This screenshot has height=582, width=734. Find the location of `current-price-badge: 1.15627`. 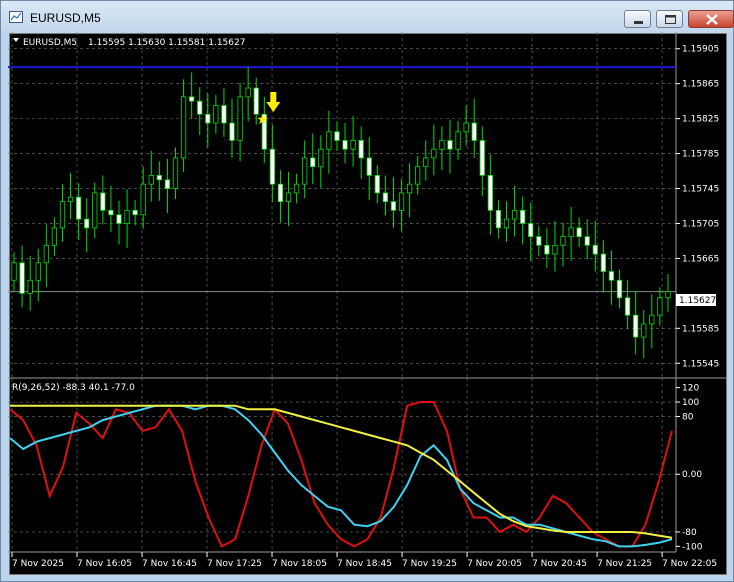

current-price-badge: 1.15627 is located at coordinates (696, 300).